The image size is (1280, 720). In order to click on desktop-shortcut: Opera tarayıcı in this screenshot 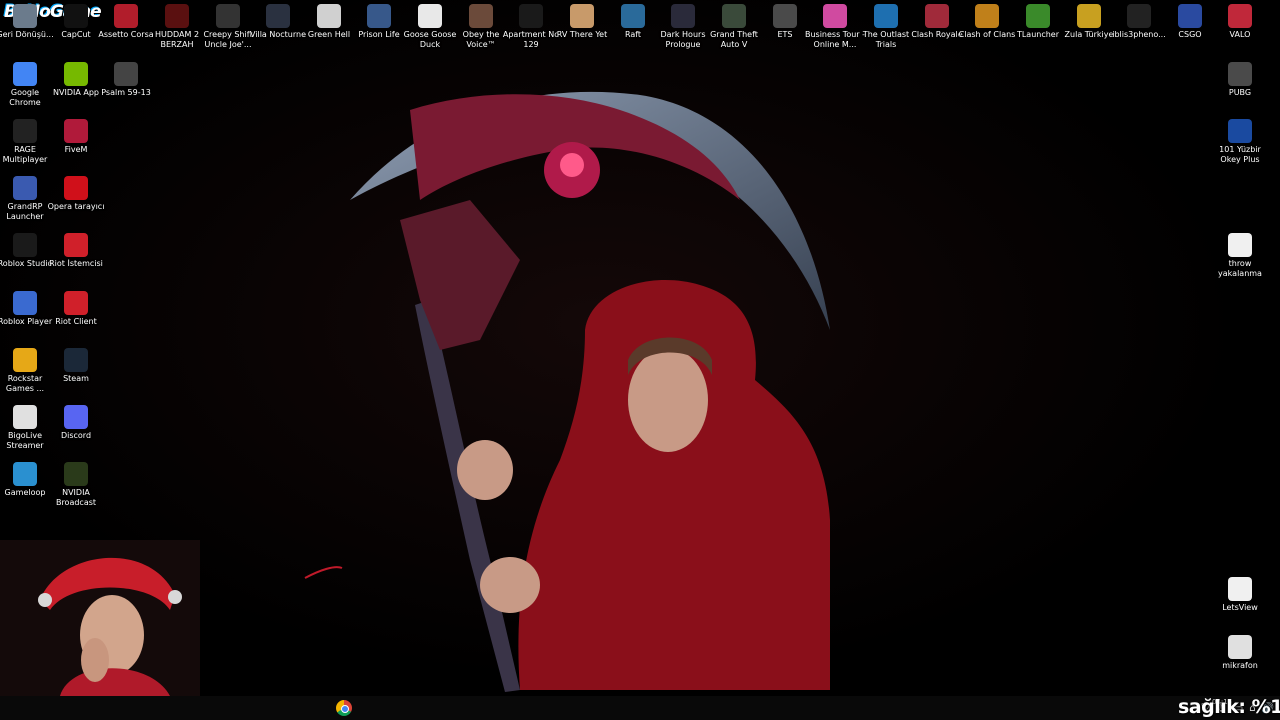, I will do `click(76, 200)`.